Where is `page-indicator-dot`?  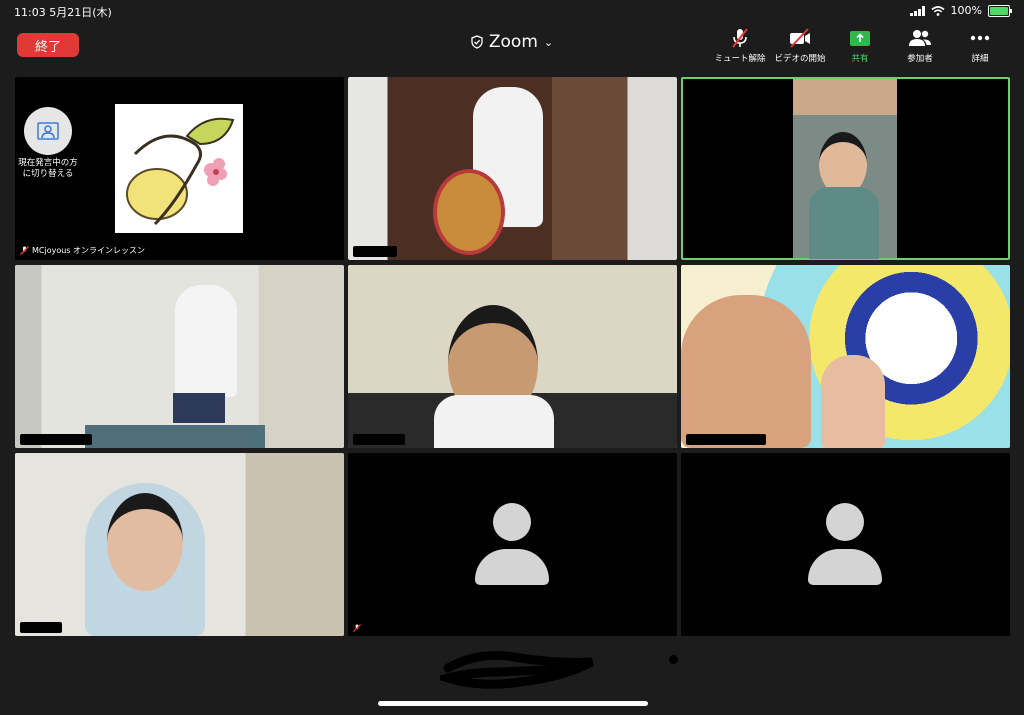
page-indicator-dot is located at coordinates (673, 659).